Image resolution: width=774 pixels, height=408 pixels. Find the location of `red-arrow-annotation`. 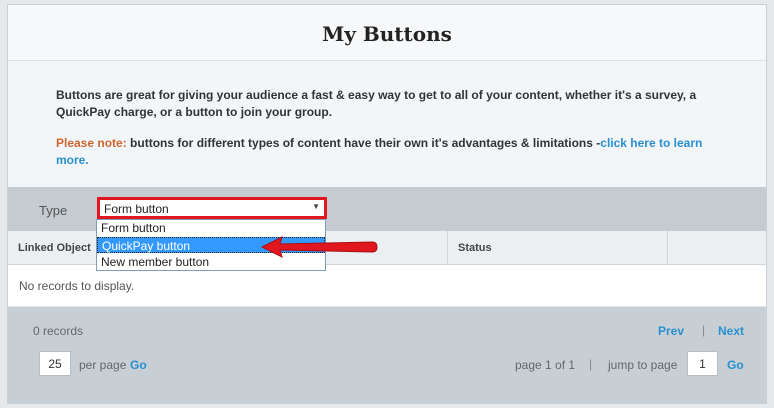

red-arrow-annotation is located at coordinates (319, 247).